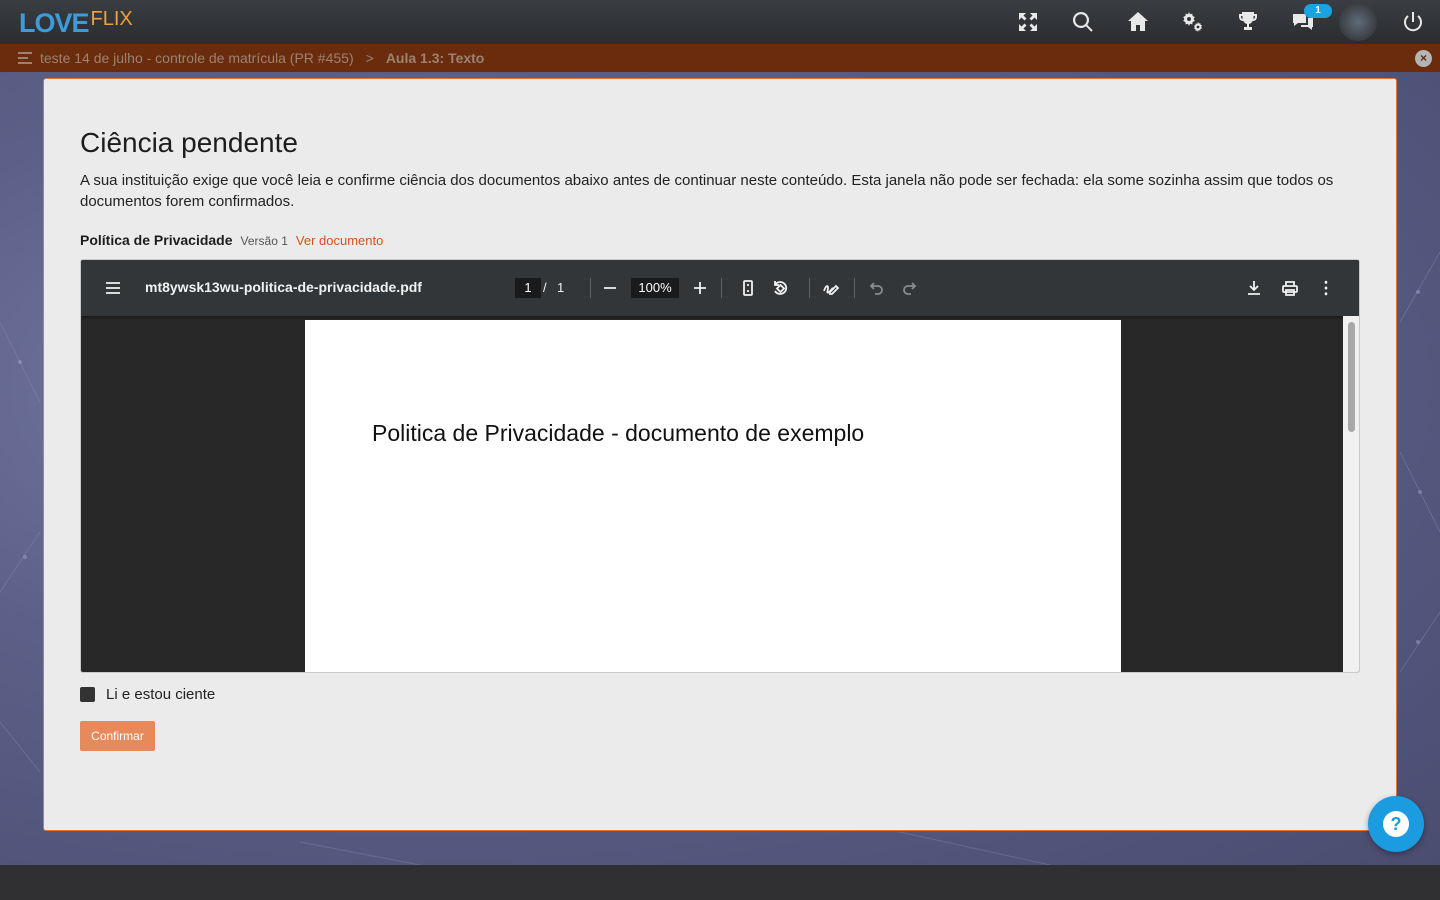 This screenshot has height=900, width=1440. I want to click on loveflix-logo: LOVE FLIX, so click(76, 22).